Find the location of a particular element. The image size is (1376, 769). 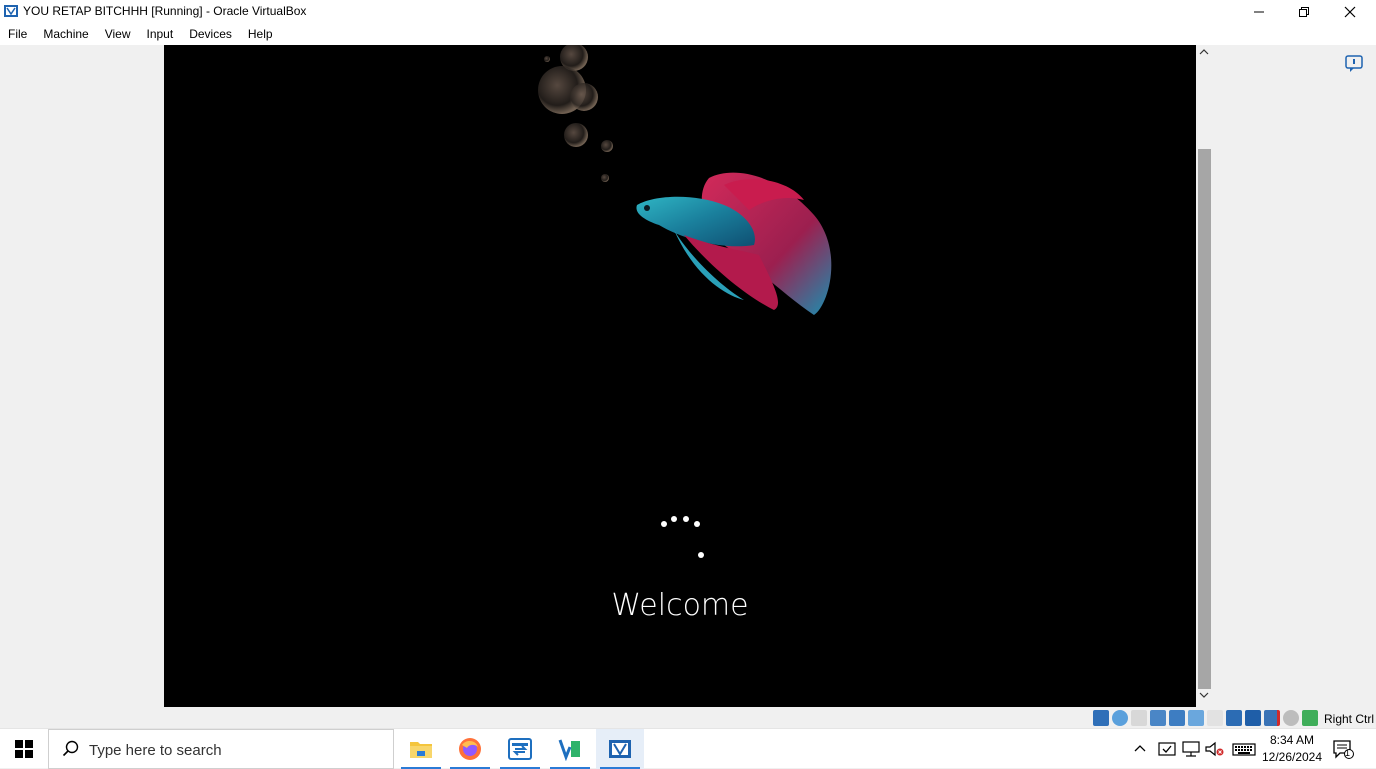

close-icon is located at coordinates (1350, 11).